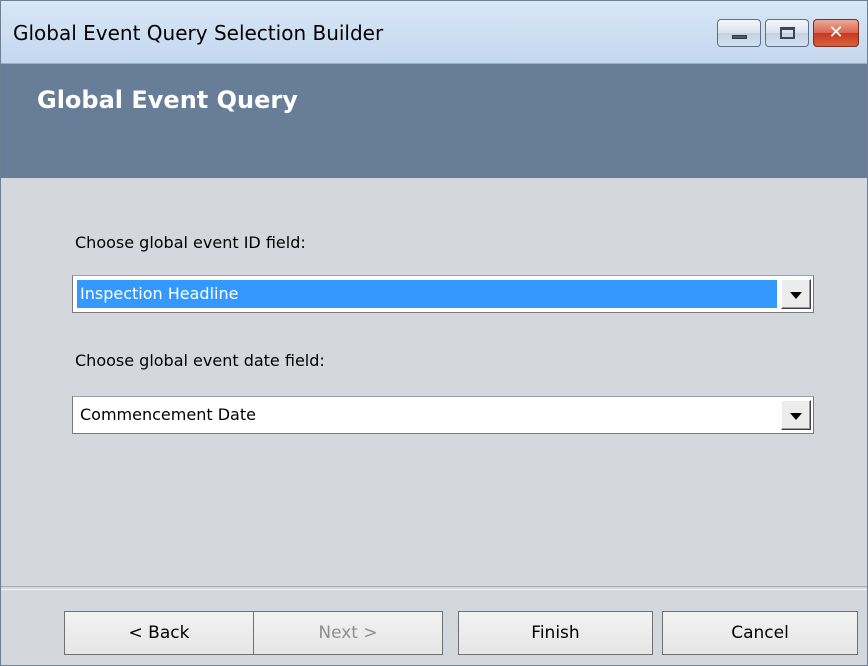  What do you see at coordinates (555, 633) in the screenshot?
I see `finish-button: Finish` at bounding box center [555, 633].